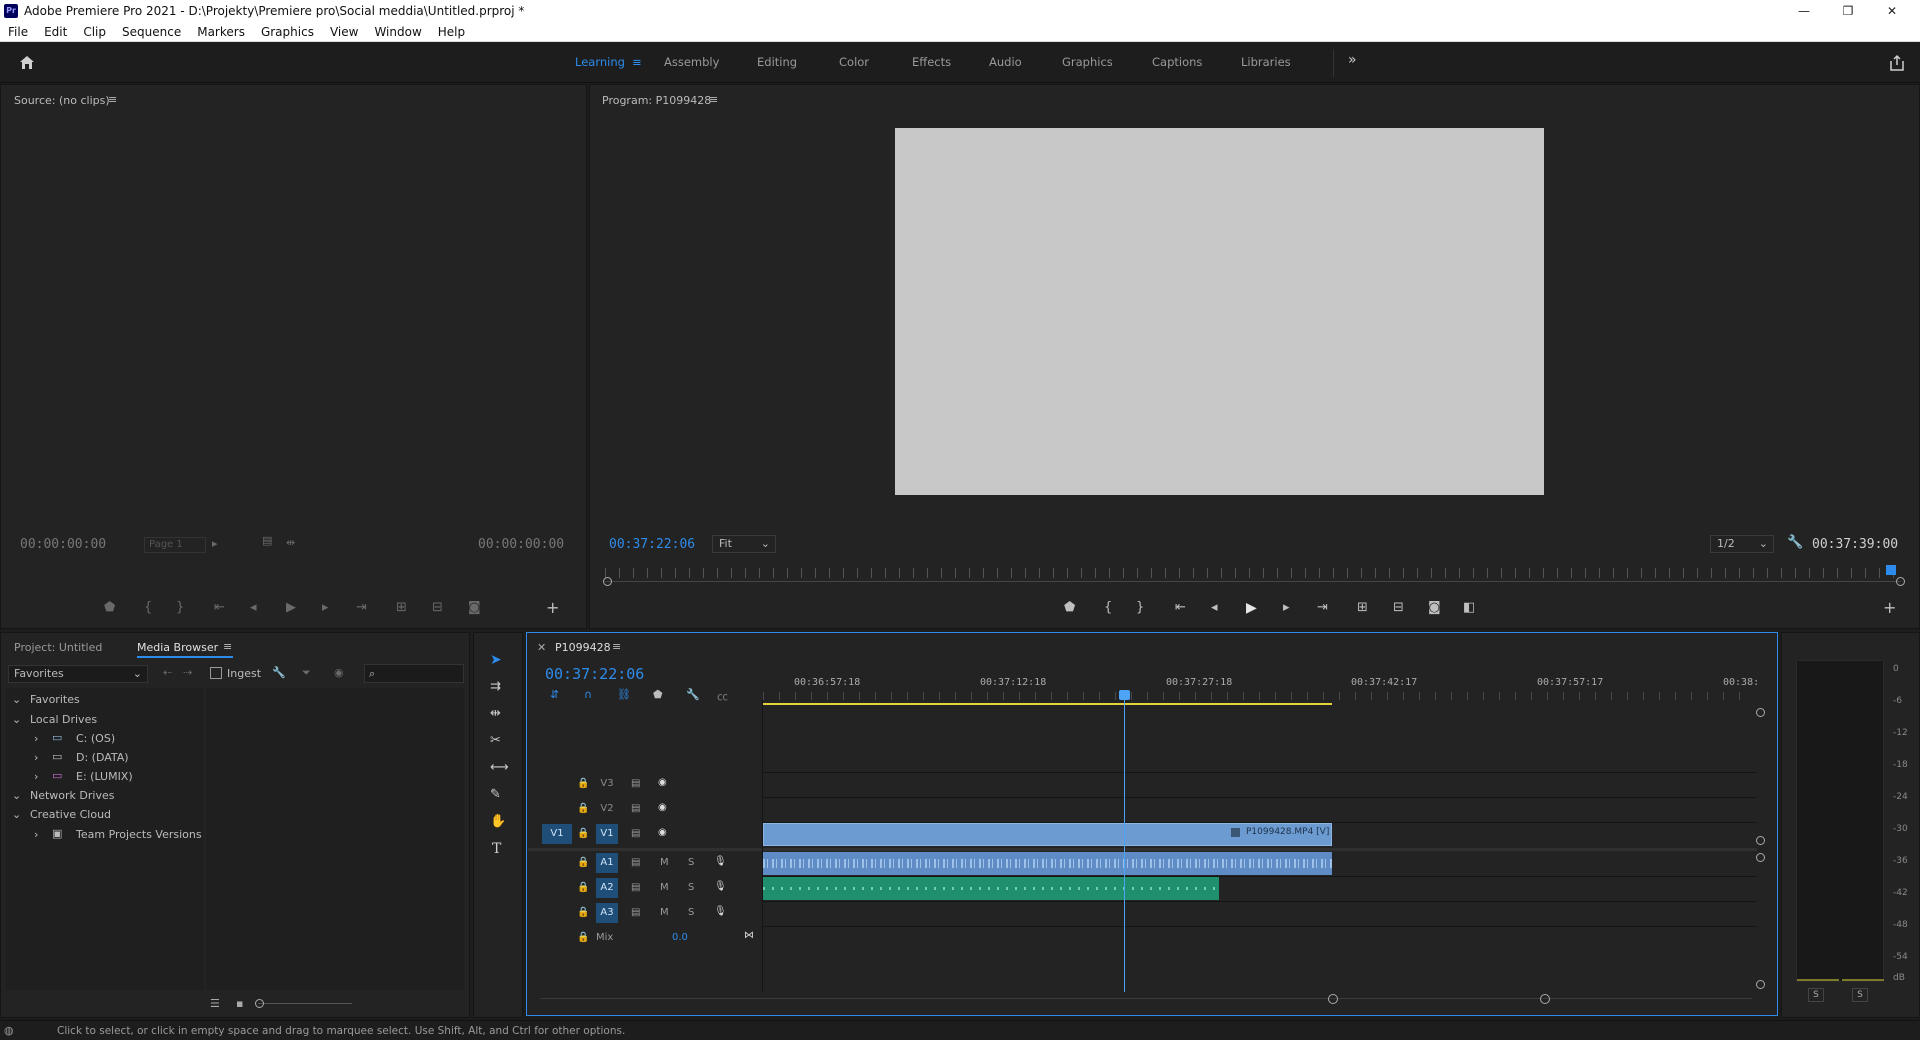  Describe the element at coordinates (616, 646) in the screenshot. I see `sequence-menu-icon: ≡` at that location.